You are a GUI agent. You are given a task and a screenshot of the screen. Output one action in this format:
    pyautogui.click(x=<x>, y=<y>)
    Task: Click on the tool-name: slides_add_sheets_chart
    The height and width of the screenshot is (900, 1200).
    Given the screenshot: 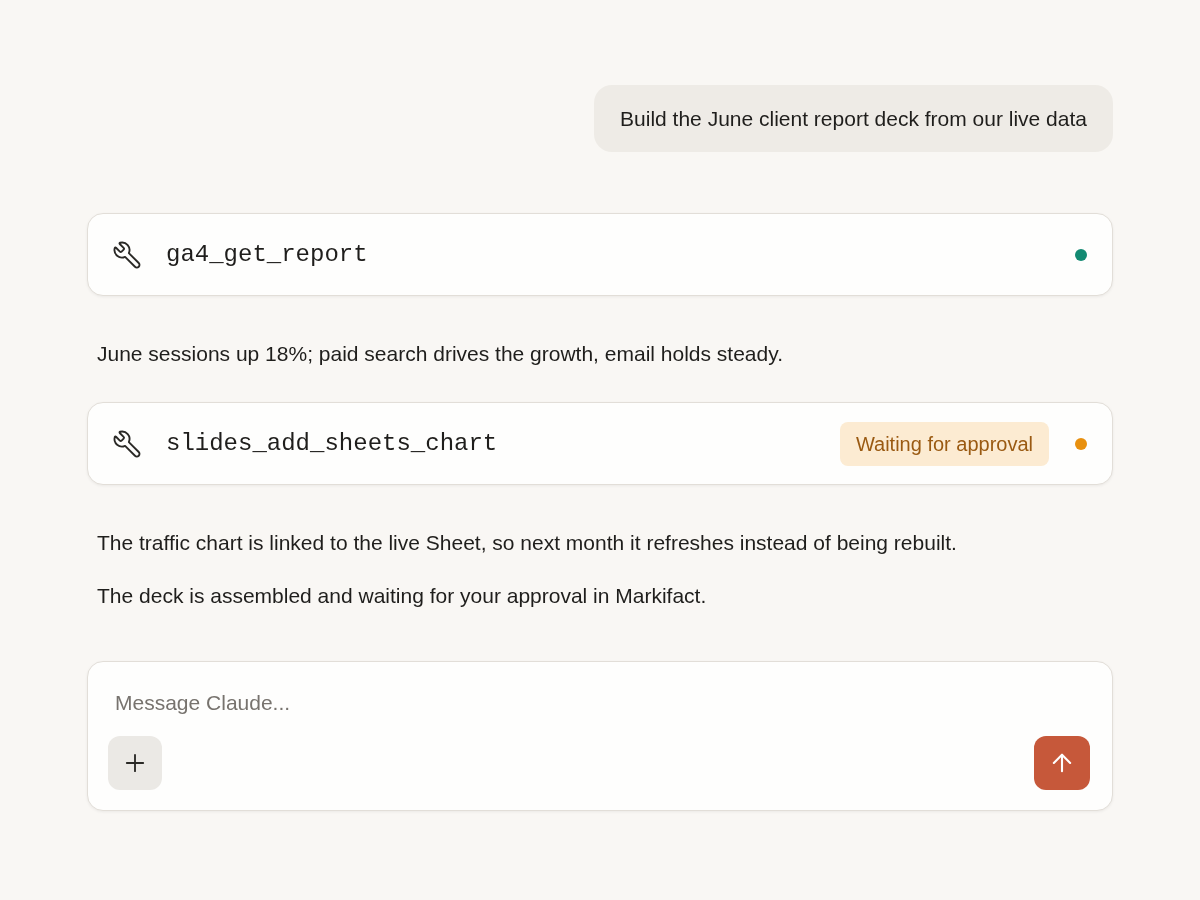 What is the action you would take?
    pyautogui.click(x=332, y=443)
    